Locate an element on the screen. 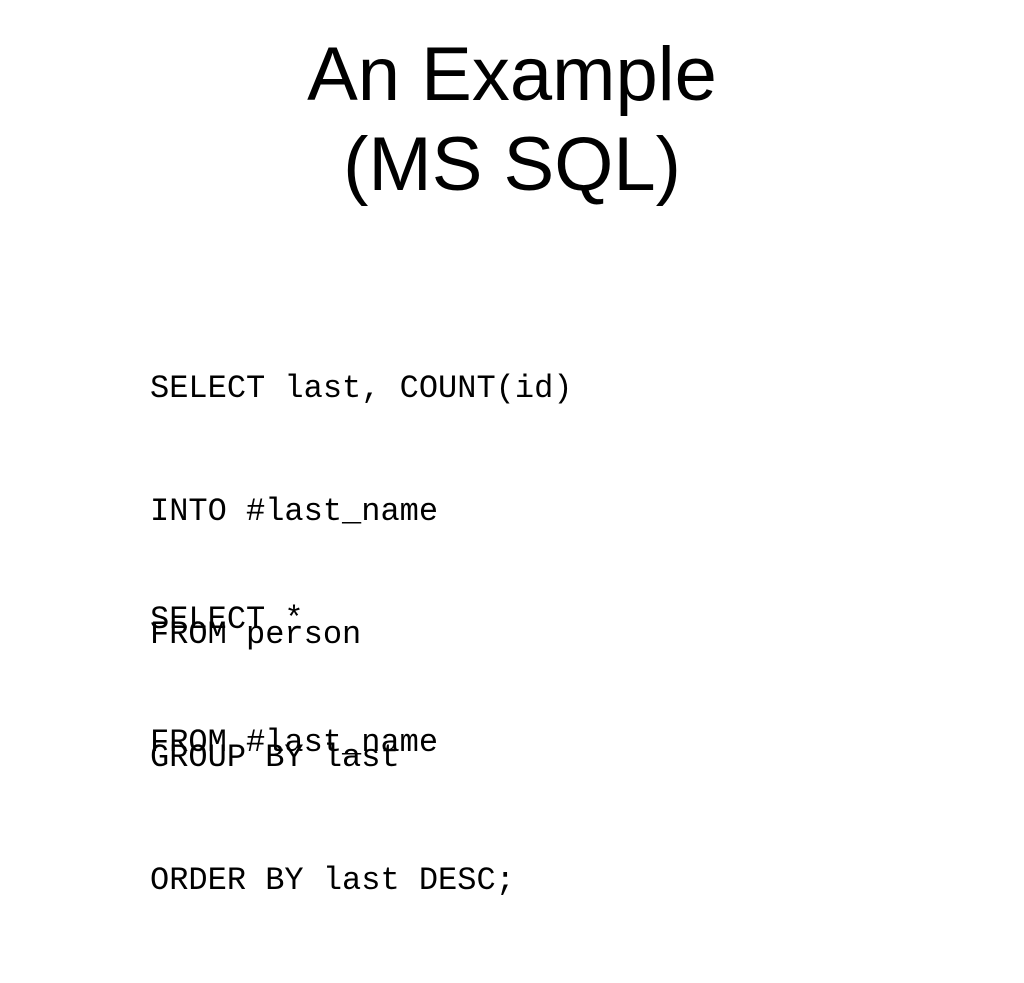  slide-title-line-1: An Example is located at coordinates (512, 74).